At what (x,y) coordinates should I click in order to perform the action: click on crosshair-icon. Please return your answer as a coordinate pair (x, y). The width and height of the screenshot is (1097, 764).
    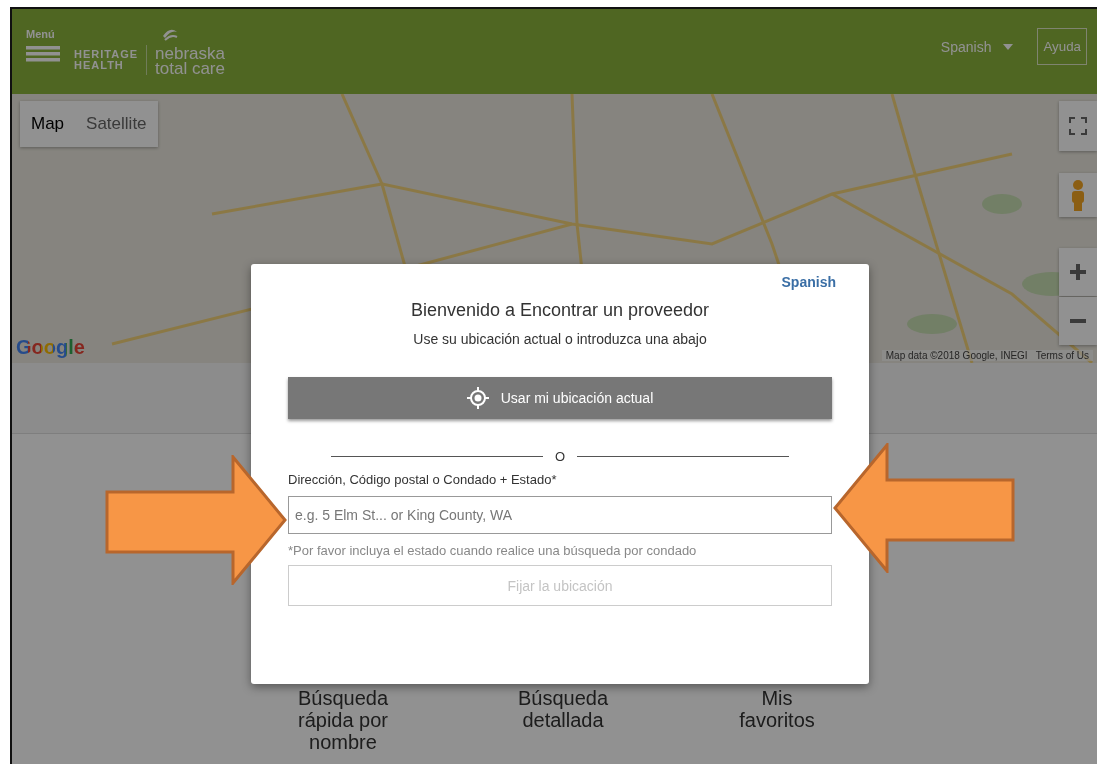
    Looking at the image, I should click on (477, 398).